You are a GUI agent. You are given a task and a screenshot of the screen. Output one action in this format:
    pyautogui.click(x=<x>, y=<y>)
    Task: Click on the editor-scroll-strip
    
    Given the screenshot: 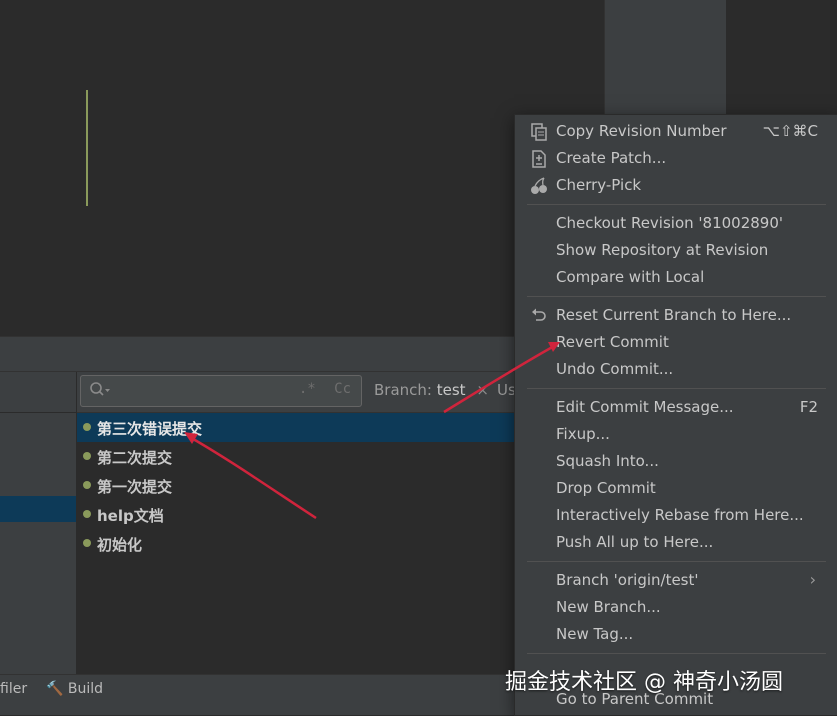 What is the action you would take?
    pyautogui.click(x=665, y=57)
    